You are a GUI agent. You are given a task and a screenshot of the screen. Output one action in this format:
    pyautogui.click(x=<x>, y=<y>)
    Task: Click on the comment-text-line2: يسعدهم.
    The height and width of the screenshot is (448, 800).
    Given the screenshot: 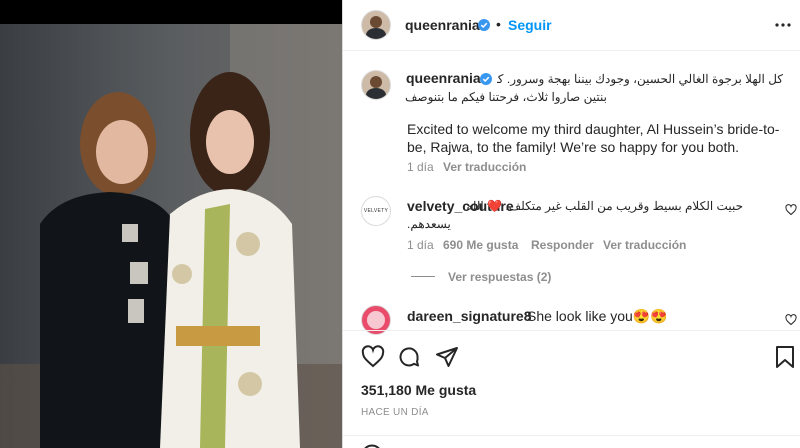 What is the action you would take?
    pyautogui.click(x=429, y=224)
    